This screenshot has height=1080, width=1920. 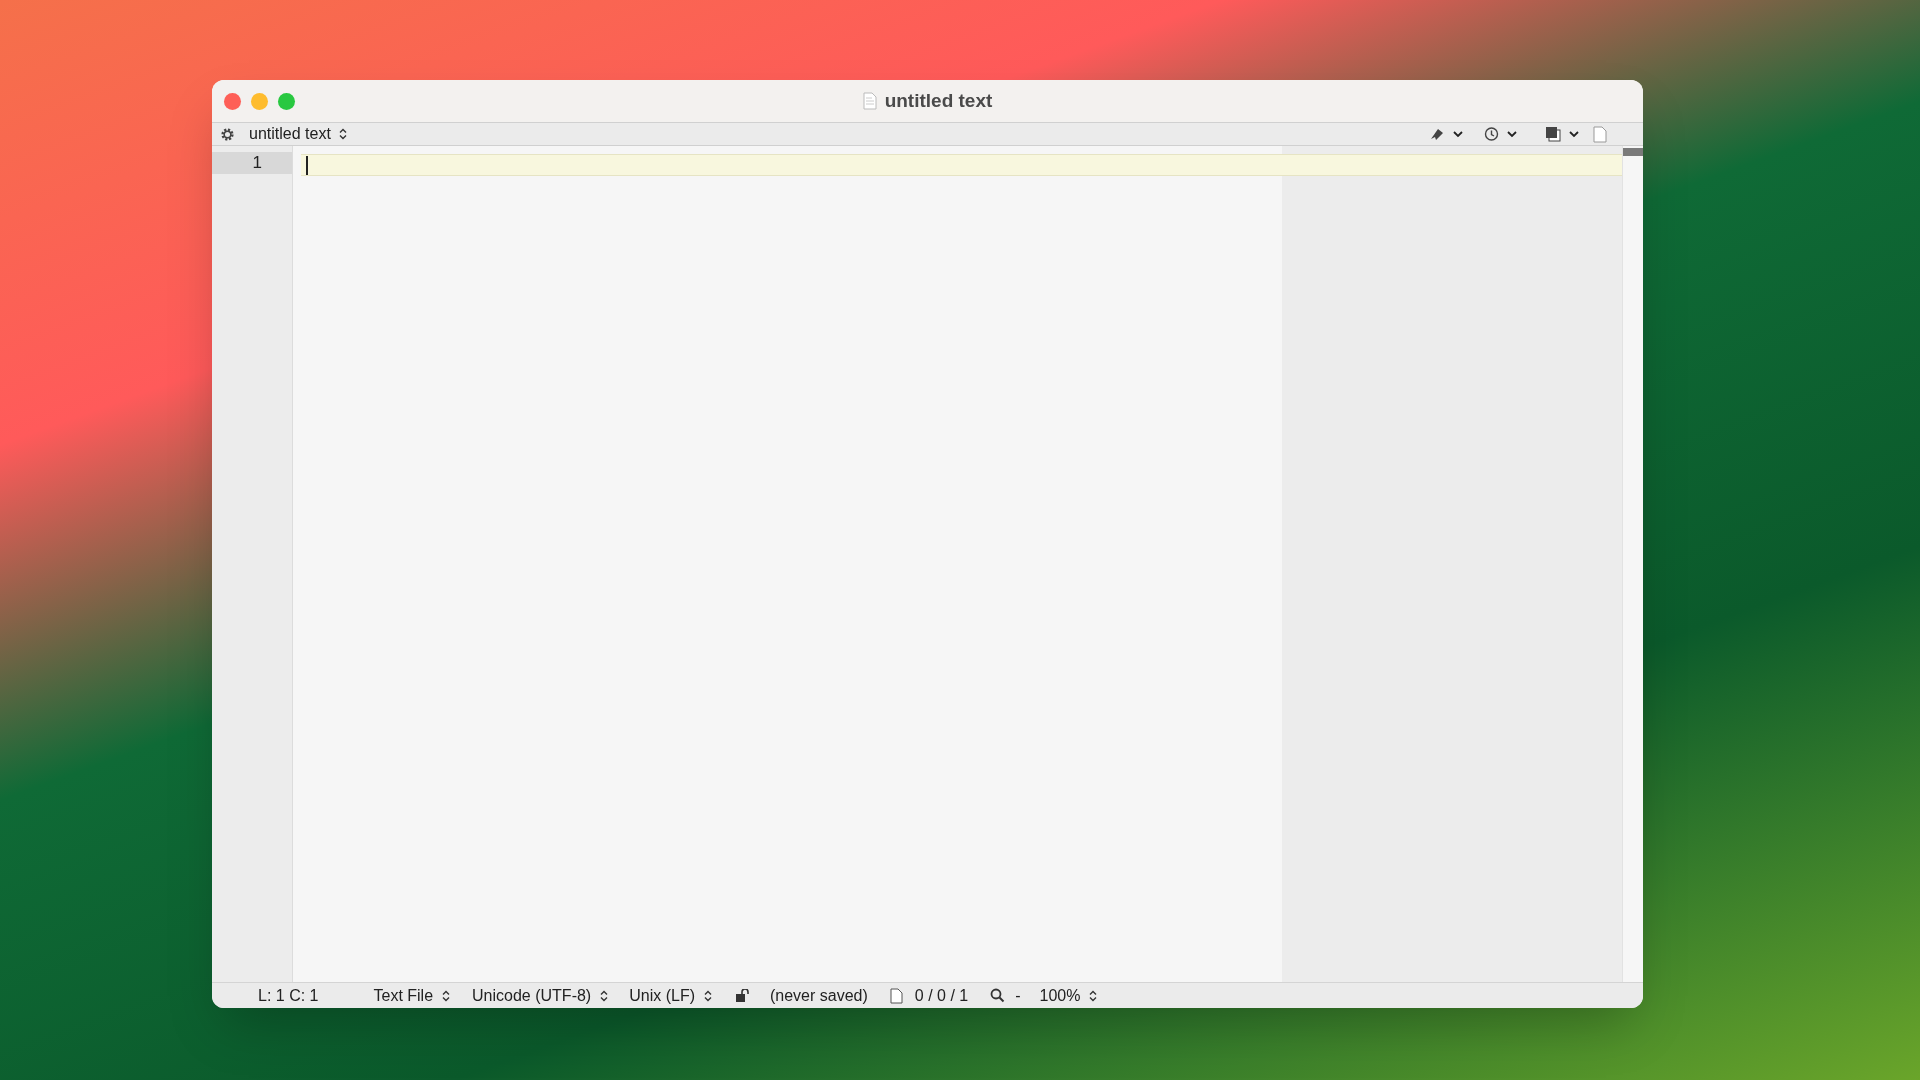 I want to click on scroll-thumb, so click(x=1633, y=152).